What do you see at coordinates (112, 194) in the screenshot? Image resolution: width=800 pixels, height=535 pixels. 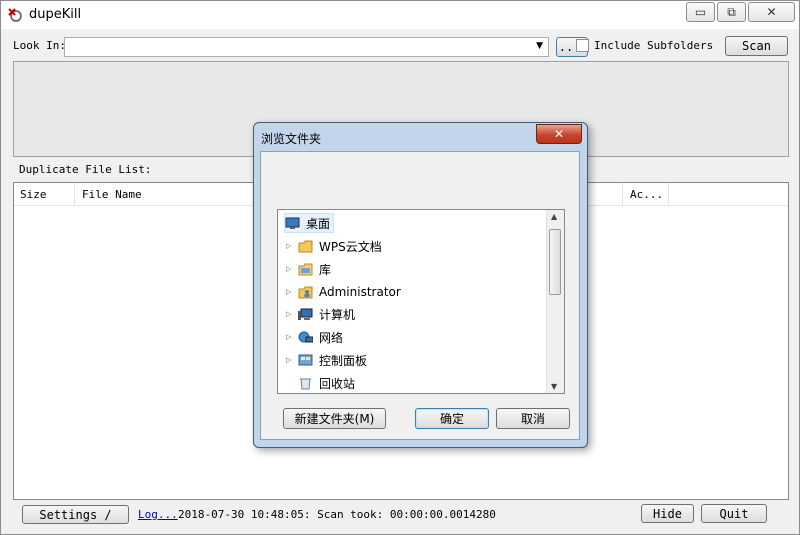 I see `column-file-name: File Name` at bounding box center [112, 194].